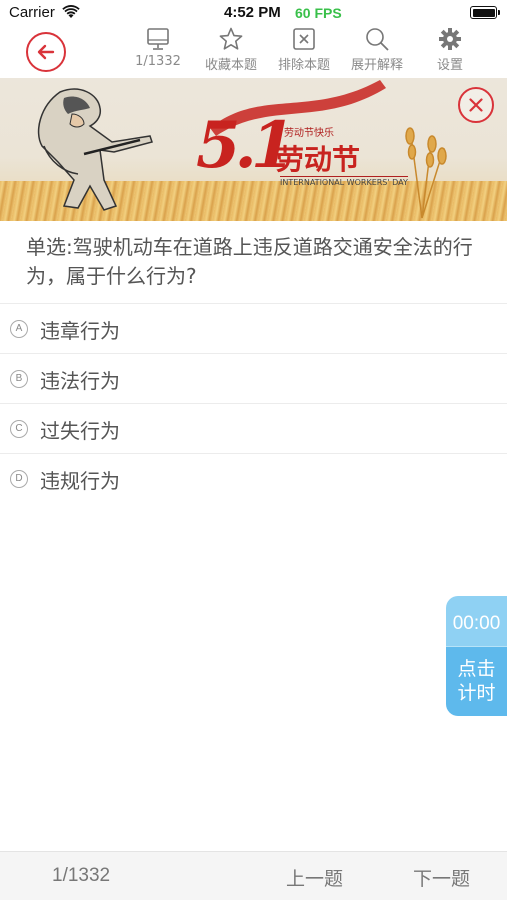  What do you see at coordinates (314, 877) in the screenshot?
I see `prev-question-button: 上一题` at bounding box center [314, 877].